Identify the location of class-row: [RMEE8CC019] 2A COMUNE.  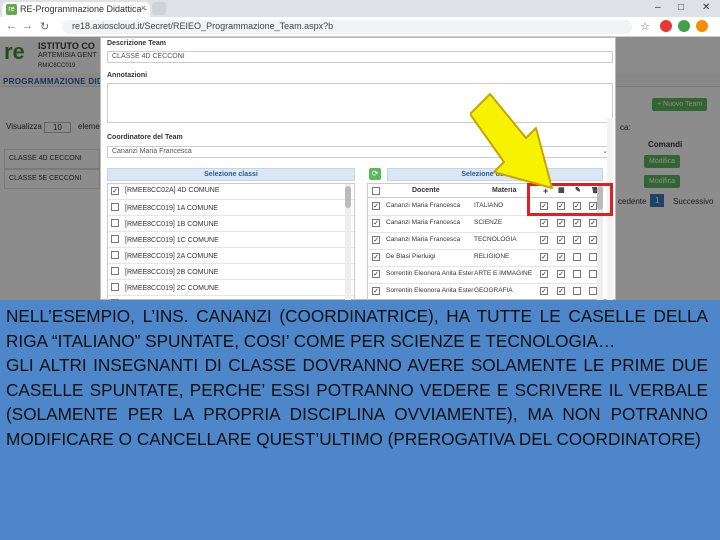
(231, 256).